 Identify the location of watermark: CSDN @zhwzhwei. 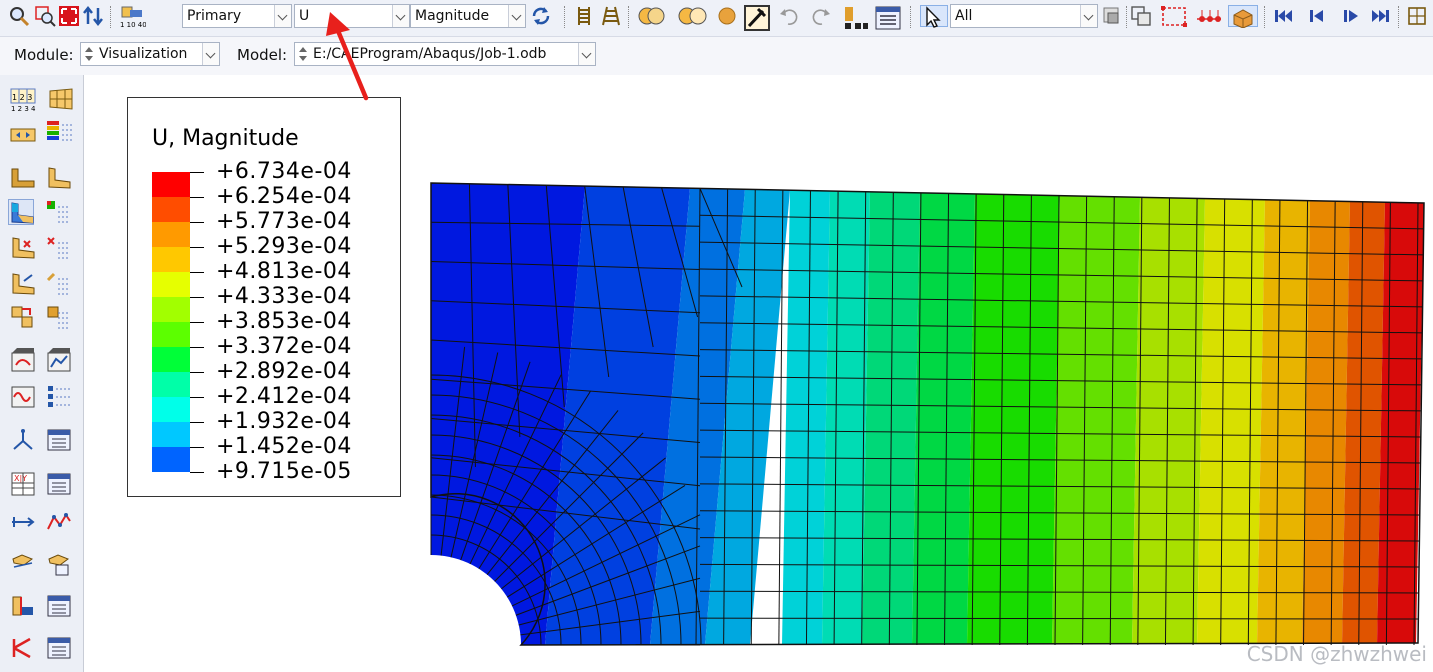
(1336, 654).